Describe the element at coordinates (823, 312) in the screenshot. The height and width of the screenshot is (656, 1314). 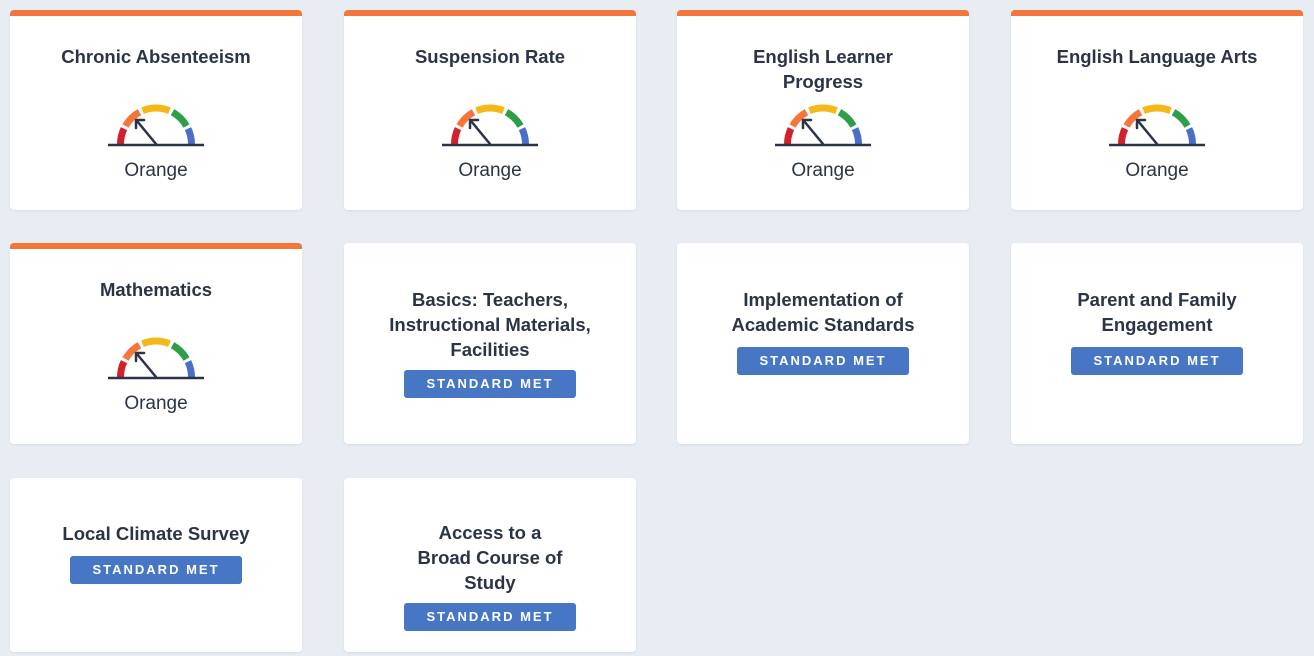
I see `card-title: Implementation of Academic Standards` at that location.